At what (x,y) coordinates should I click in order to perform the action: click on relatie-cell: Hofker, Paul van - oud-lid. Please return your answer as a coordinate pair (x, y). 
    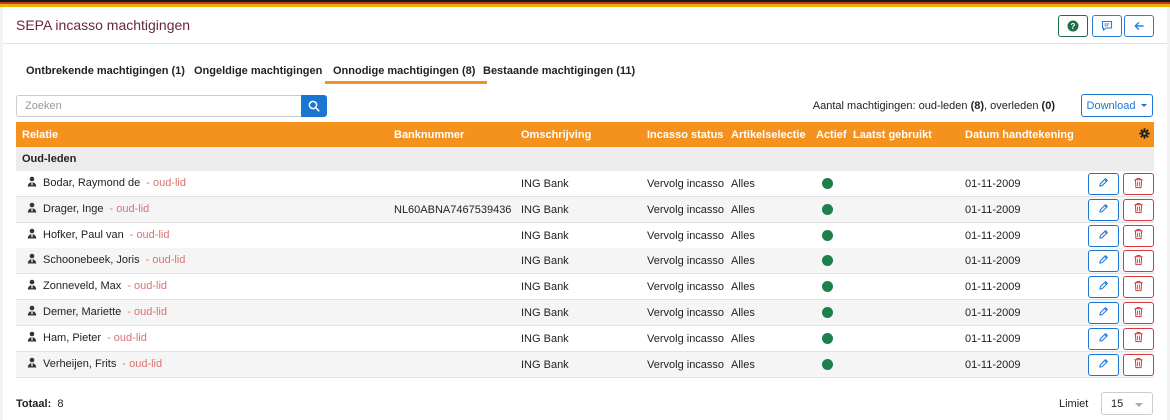
    Looking at the image, I should click on (98, 235).